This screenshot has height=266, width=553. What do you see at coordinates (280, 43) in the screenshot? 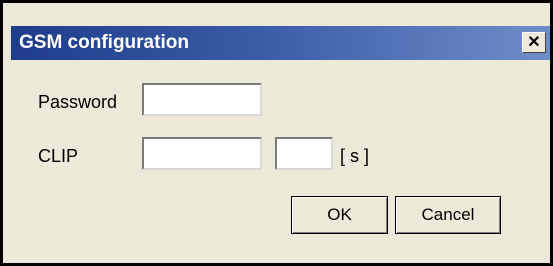
I see `title-bar: GSM configuration ✕` at bounding box center [280, 43].